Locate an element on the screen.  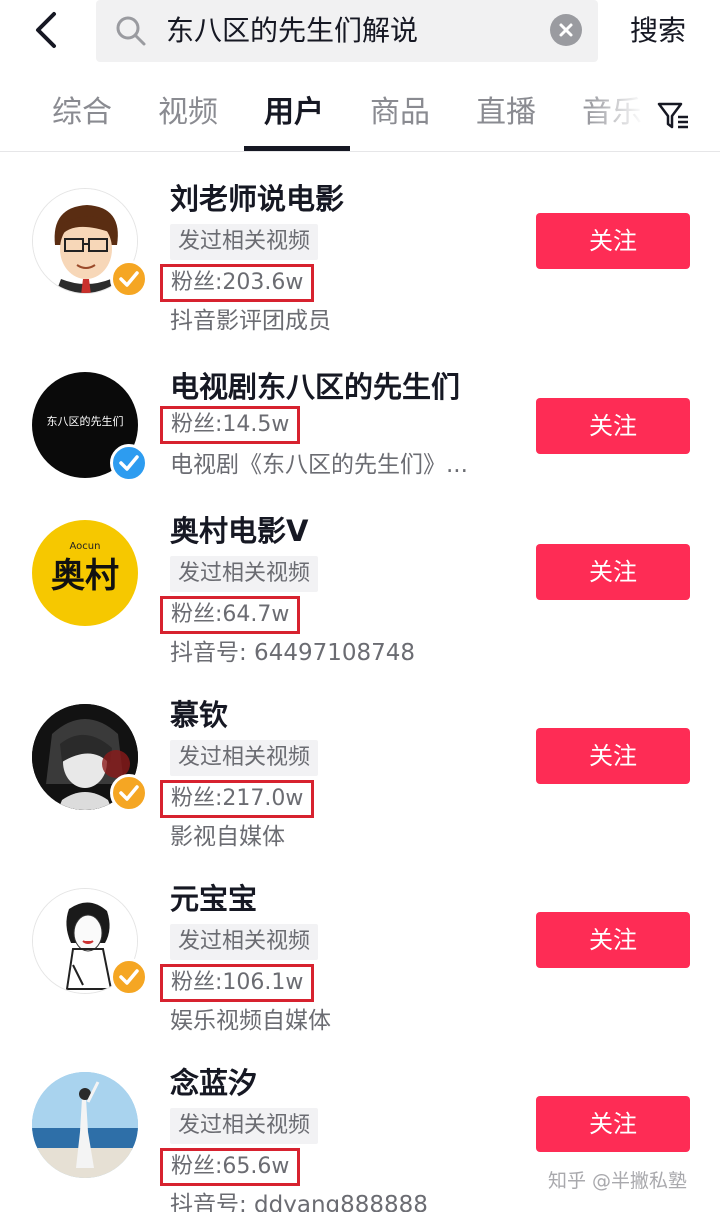
filter-icon is located at coordinates (673, 116).